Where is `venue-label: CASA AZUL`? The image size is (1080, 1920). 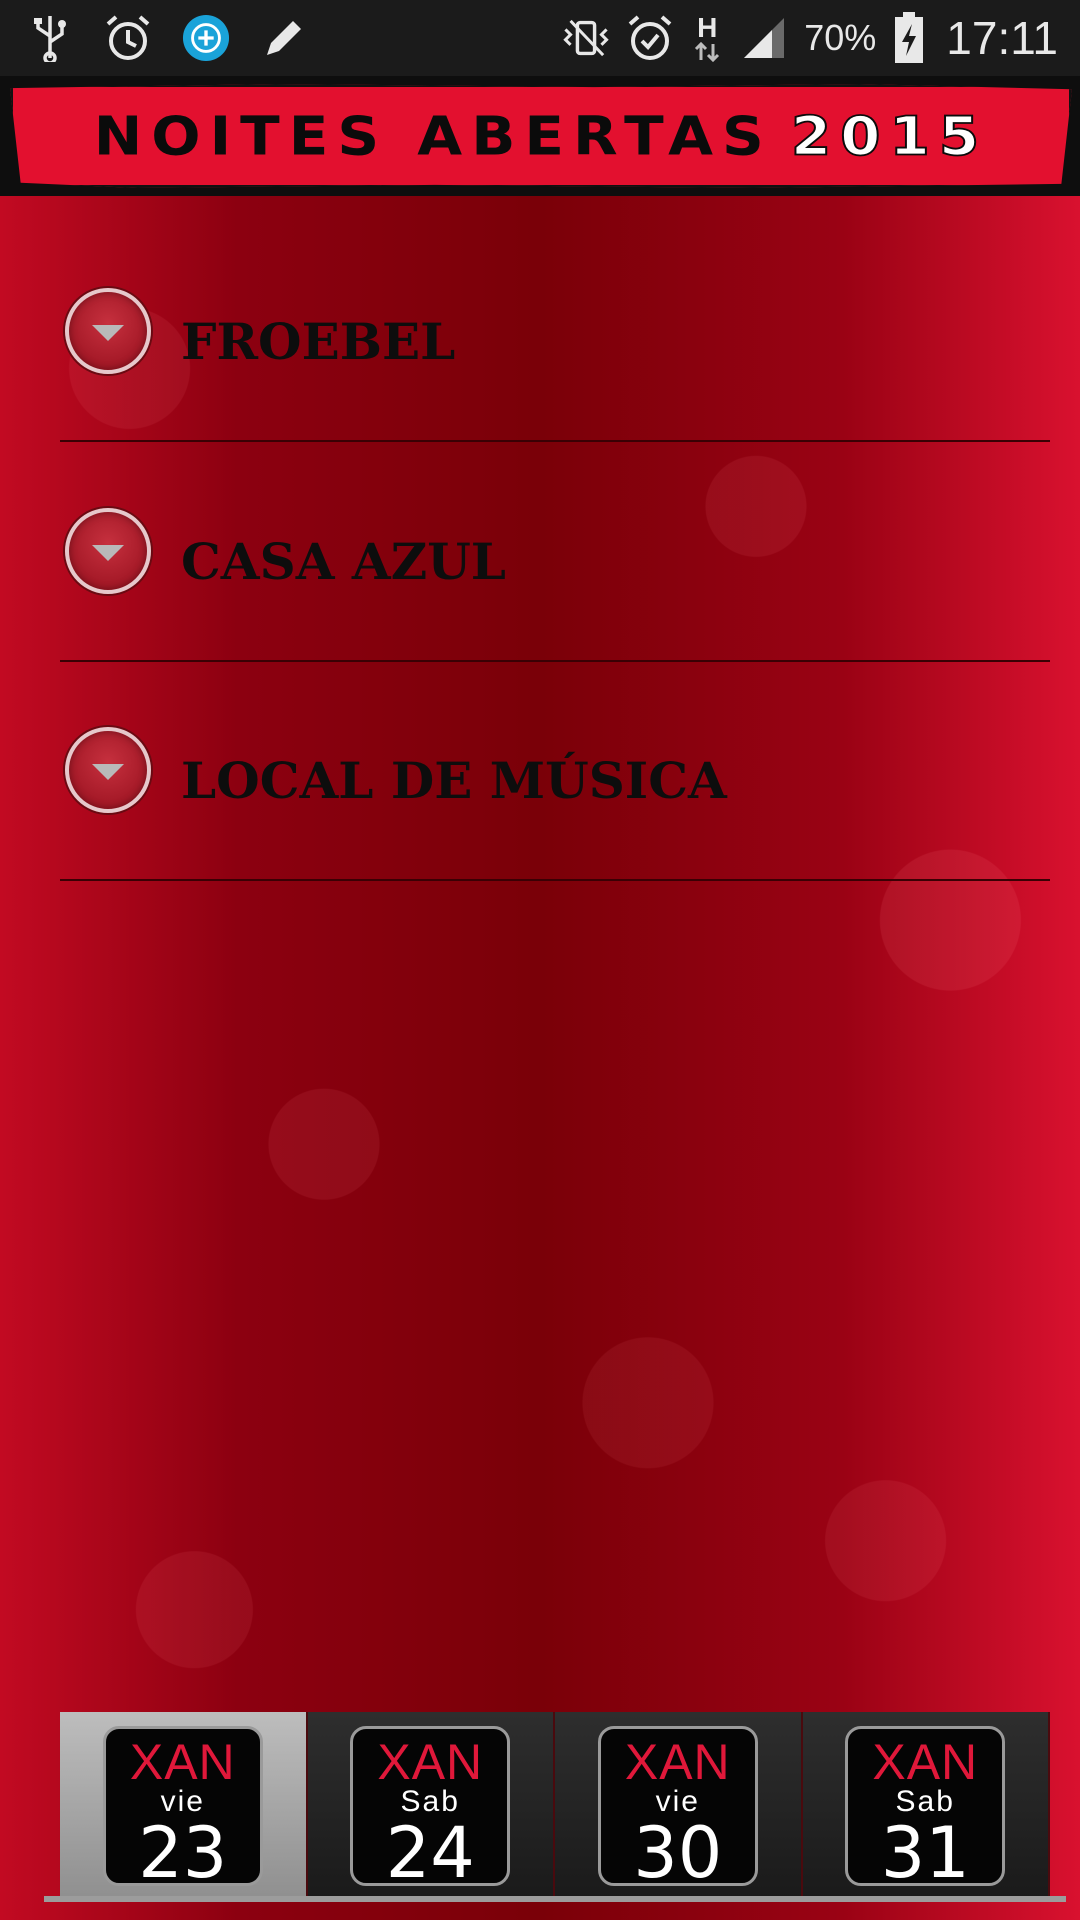
venue-label: CASA AZUL is located at coordinates (343, 561).